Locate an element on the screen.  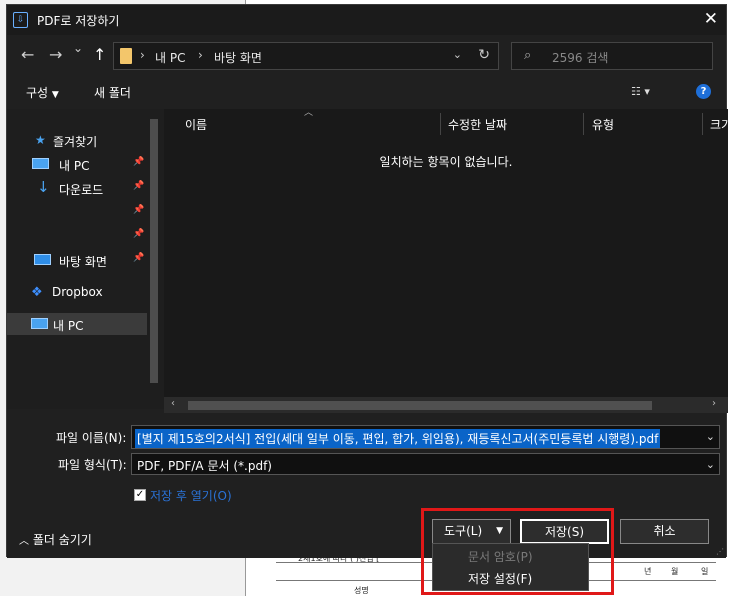
refresh-icon: ↻ is located at coordinates (484, 55).